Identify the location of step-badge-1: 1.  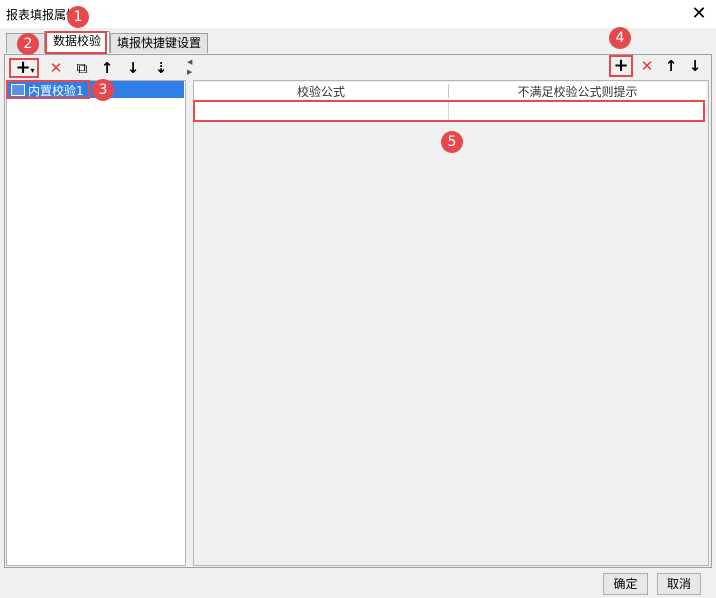
(78, 17).